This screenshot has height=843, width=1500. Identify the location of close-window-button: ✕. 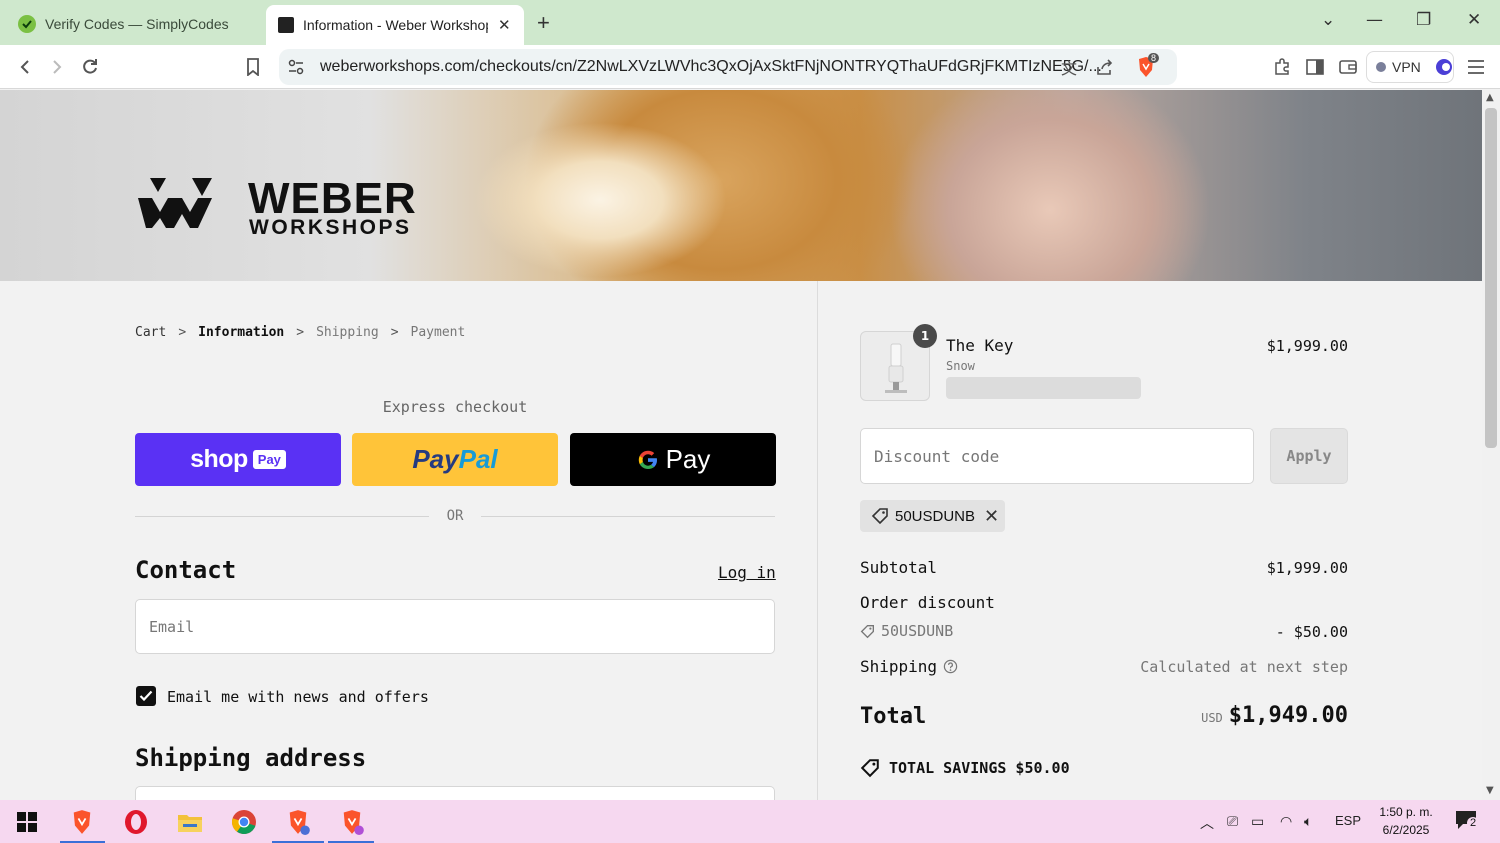
(1474, 20).